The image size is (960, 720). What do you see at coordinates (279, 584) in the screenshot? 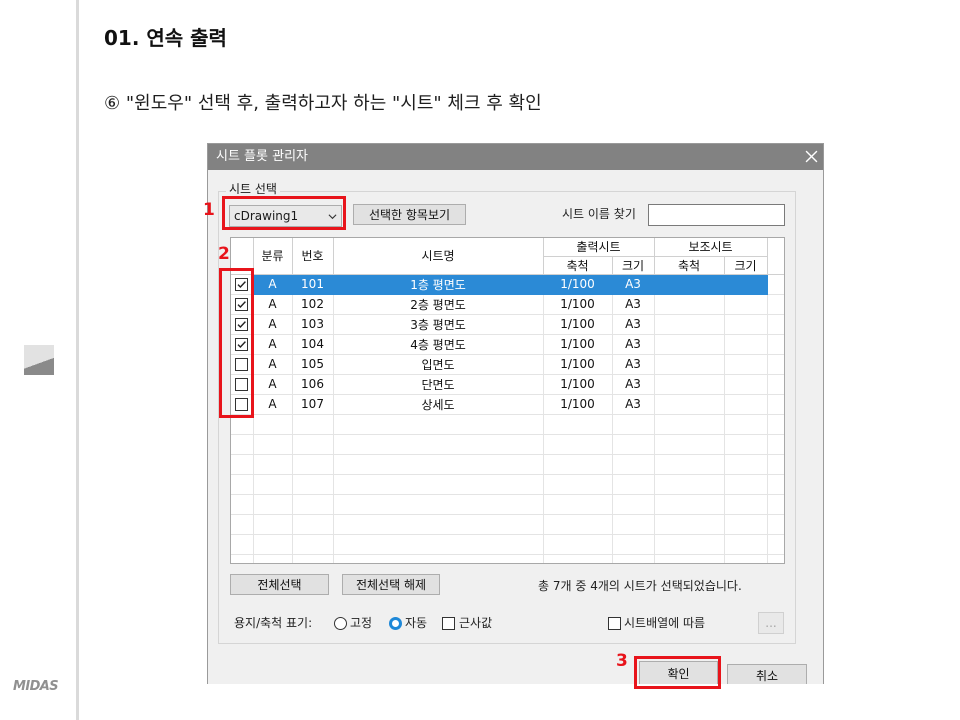
I see `select-all-button: 전체선택` at bounding box center [279, 584].